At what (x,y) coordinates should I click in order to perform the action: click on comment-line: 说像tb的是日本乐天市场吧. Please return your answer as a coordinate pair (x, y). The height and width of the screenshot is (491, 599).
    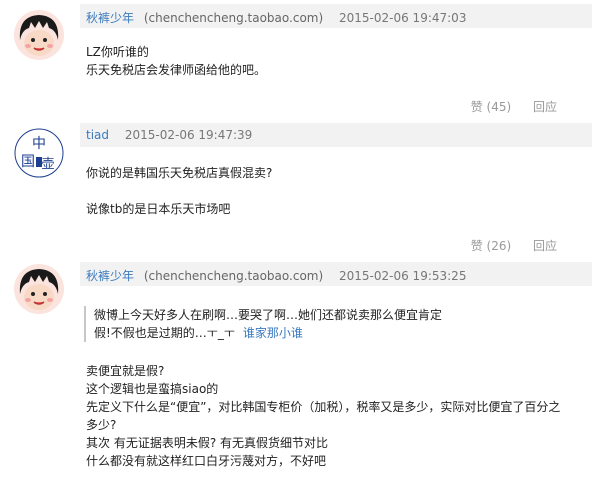
    Looking at the image, I should click on (158, 209).